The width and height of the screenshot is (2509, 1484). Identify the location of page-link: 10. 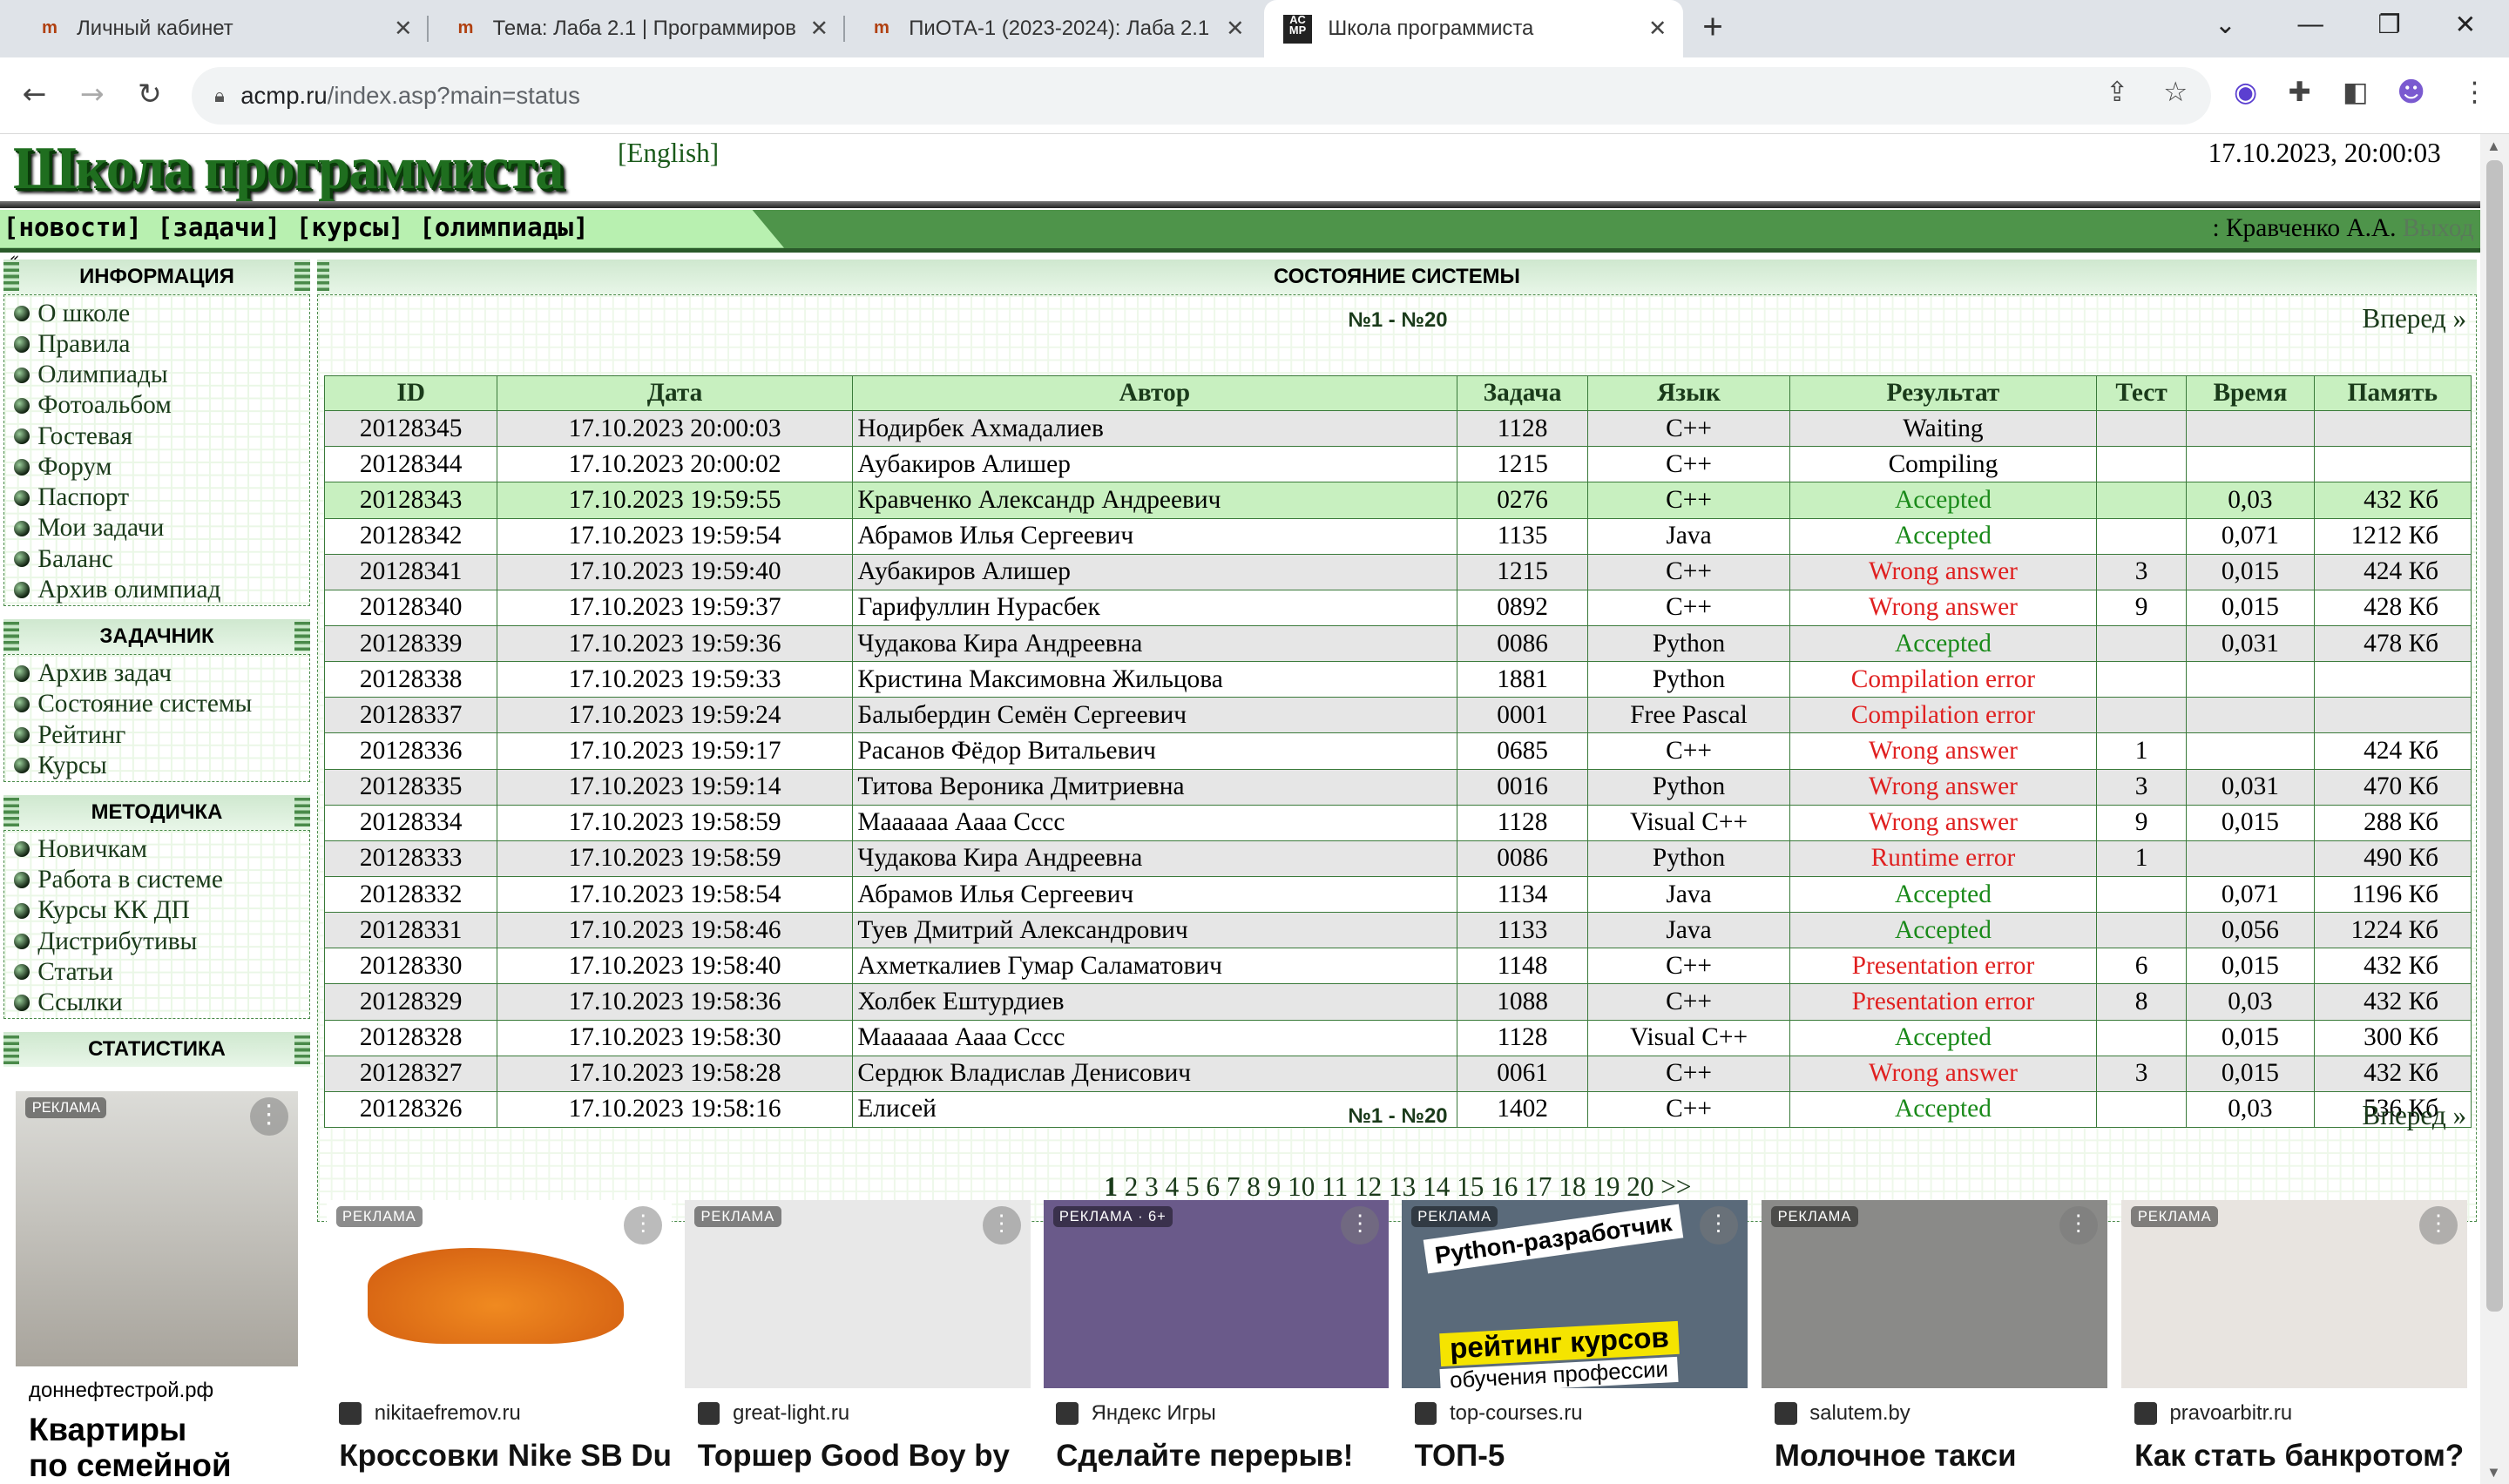
(1301, 1186).